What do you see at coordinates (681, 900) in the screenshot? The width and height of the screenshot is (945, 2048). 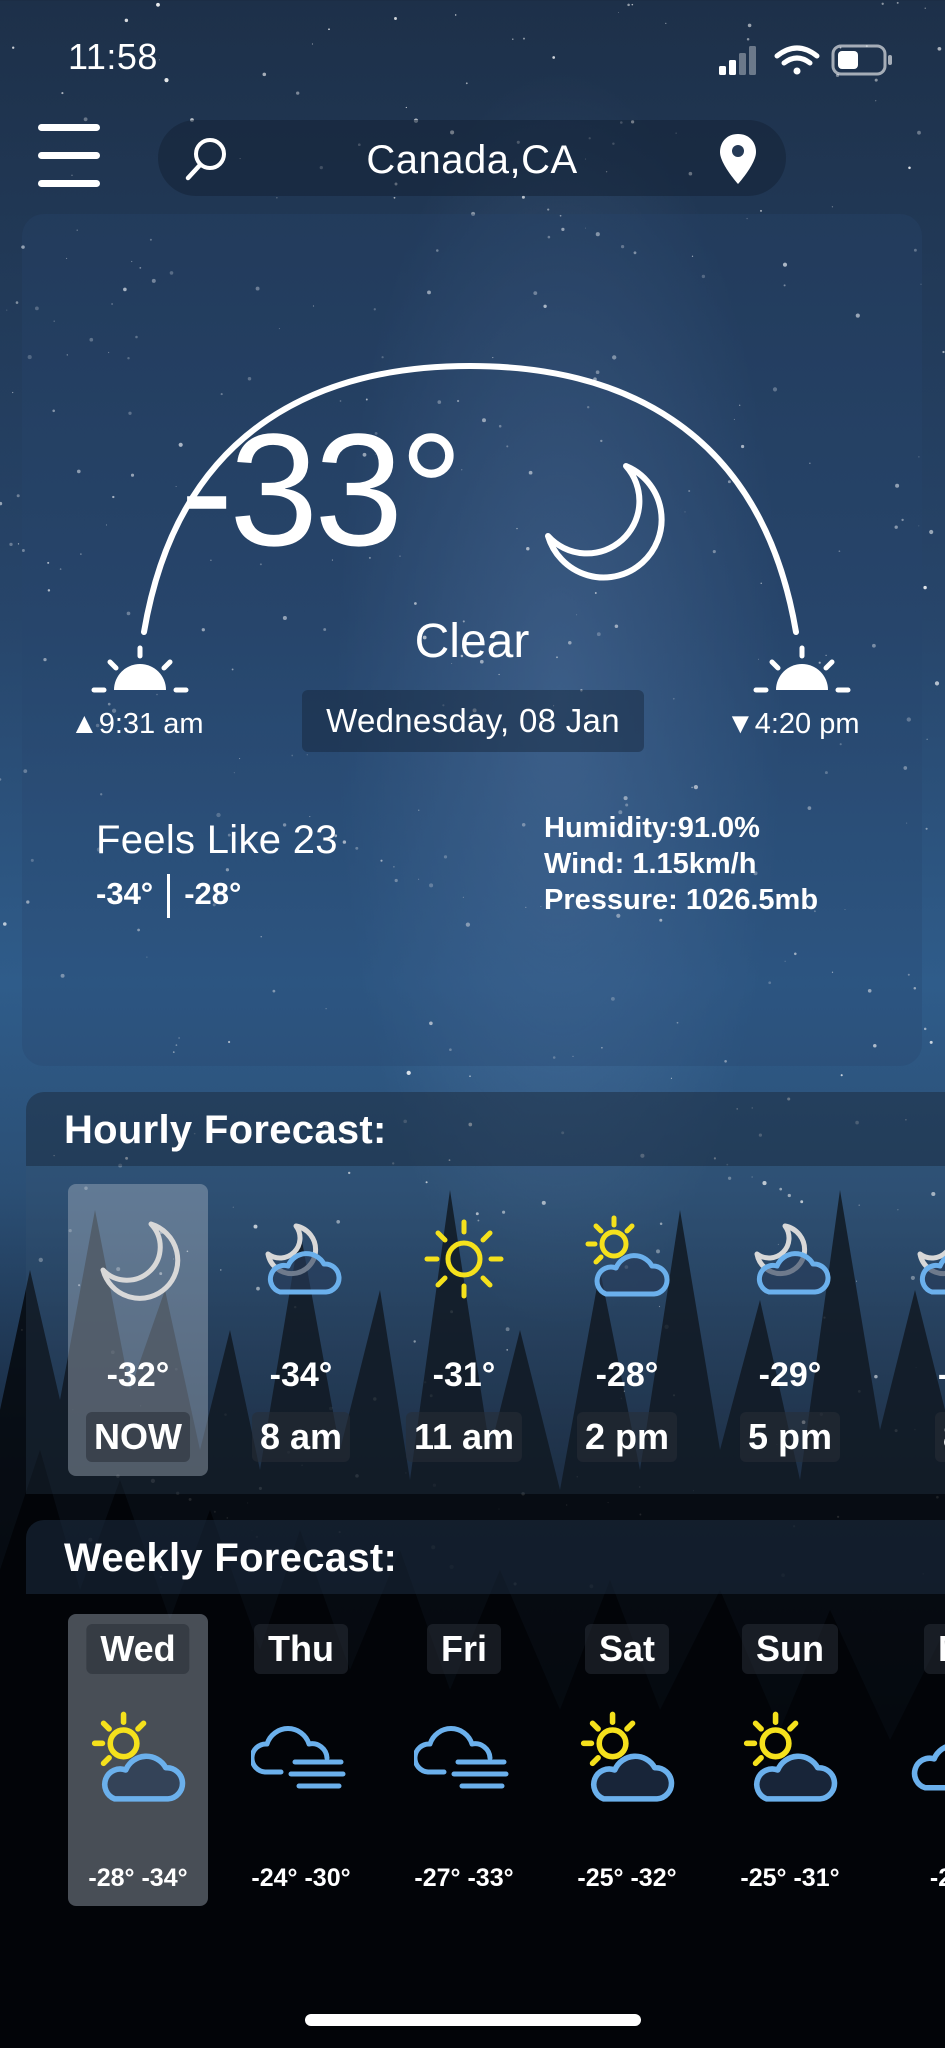 I see `pressure-value: Pressure: 1026.5mb` at bounding box center [681, 900].